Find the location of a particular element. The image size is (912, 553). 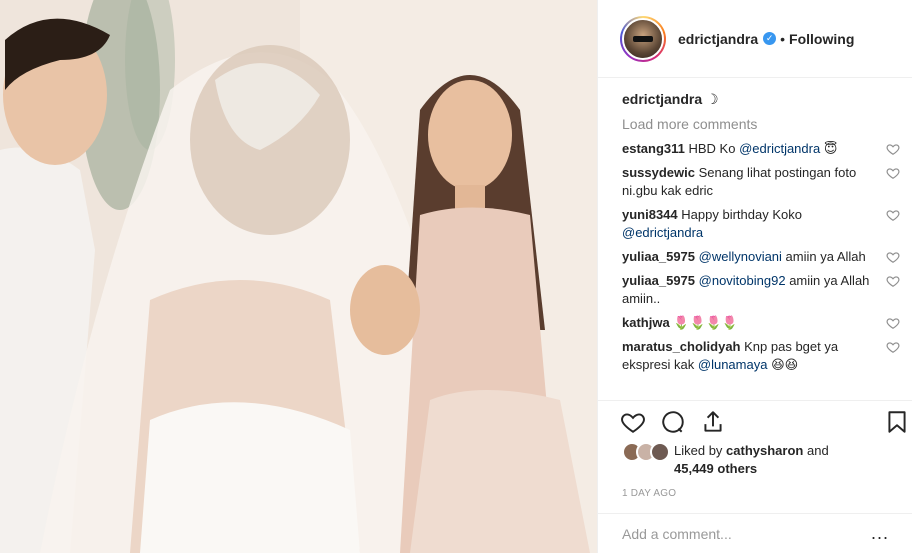

comment-icon is located at coordinates (673, 422).